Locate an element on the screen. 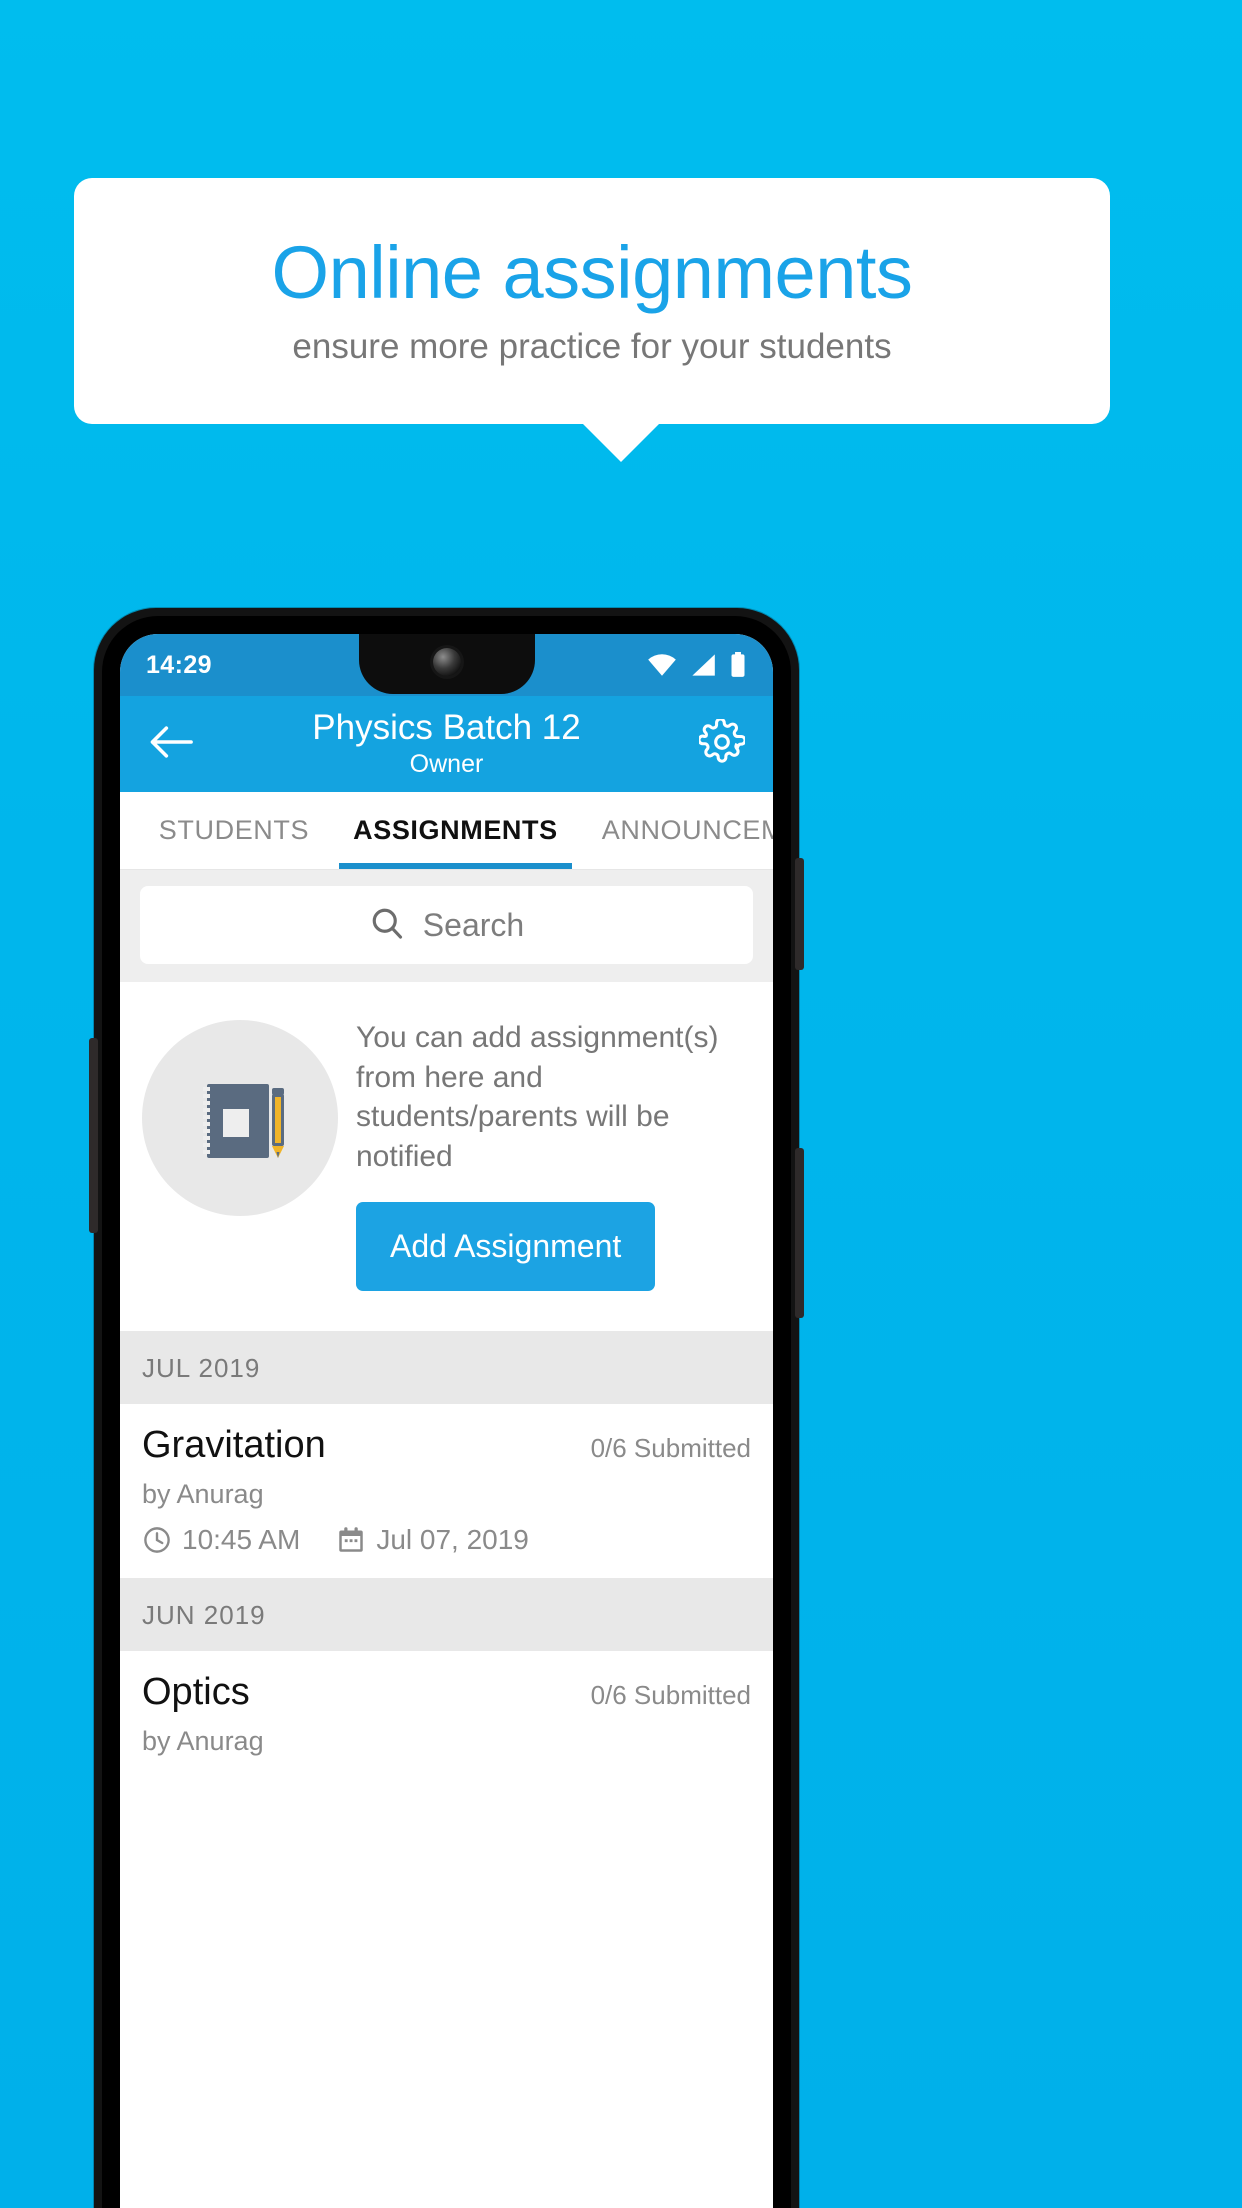  tab-assignments-label: ASSIGNMENTS is located at coordinates (455, 830).